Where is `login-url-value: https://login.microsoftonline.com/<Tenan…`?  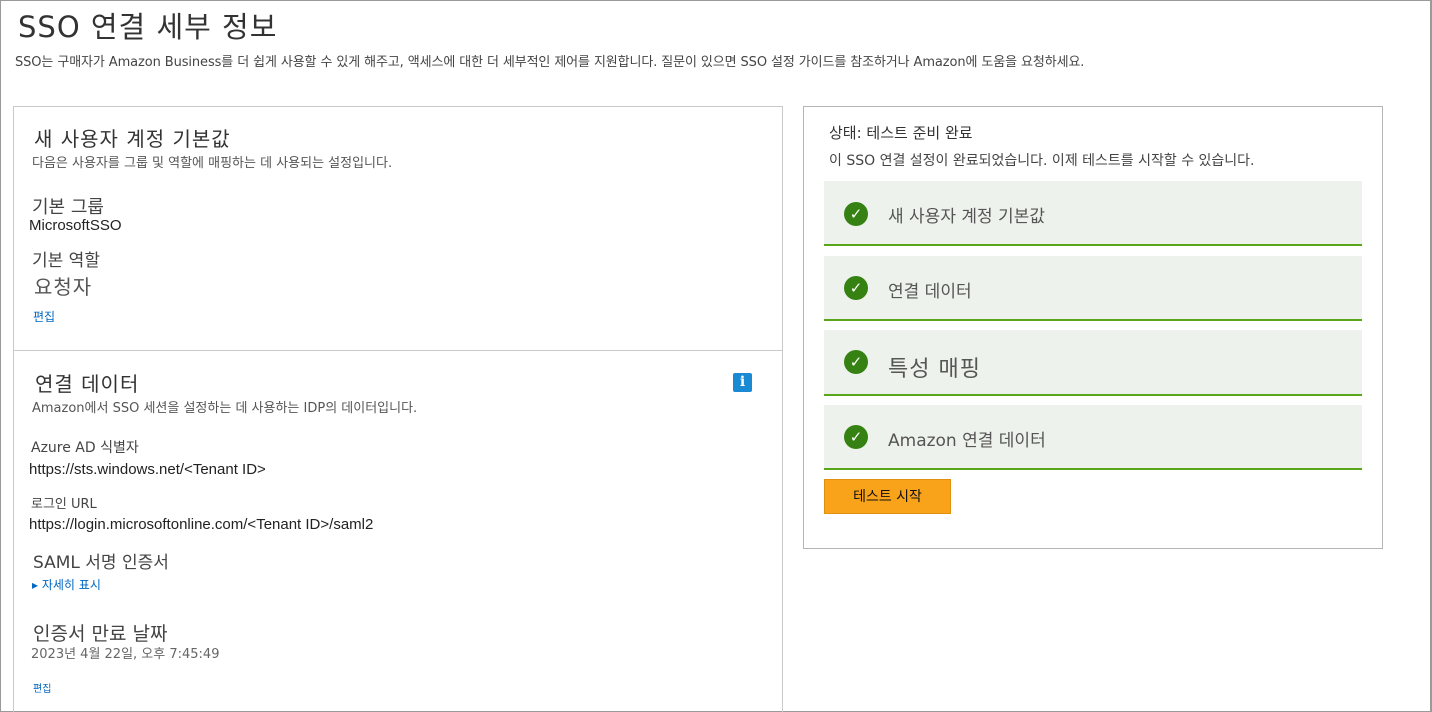
login-url-value: https://login.microsoftonline.com/<Tenan… is located at coordinates (201, 524).